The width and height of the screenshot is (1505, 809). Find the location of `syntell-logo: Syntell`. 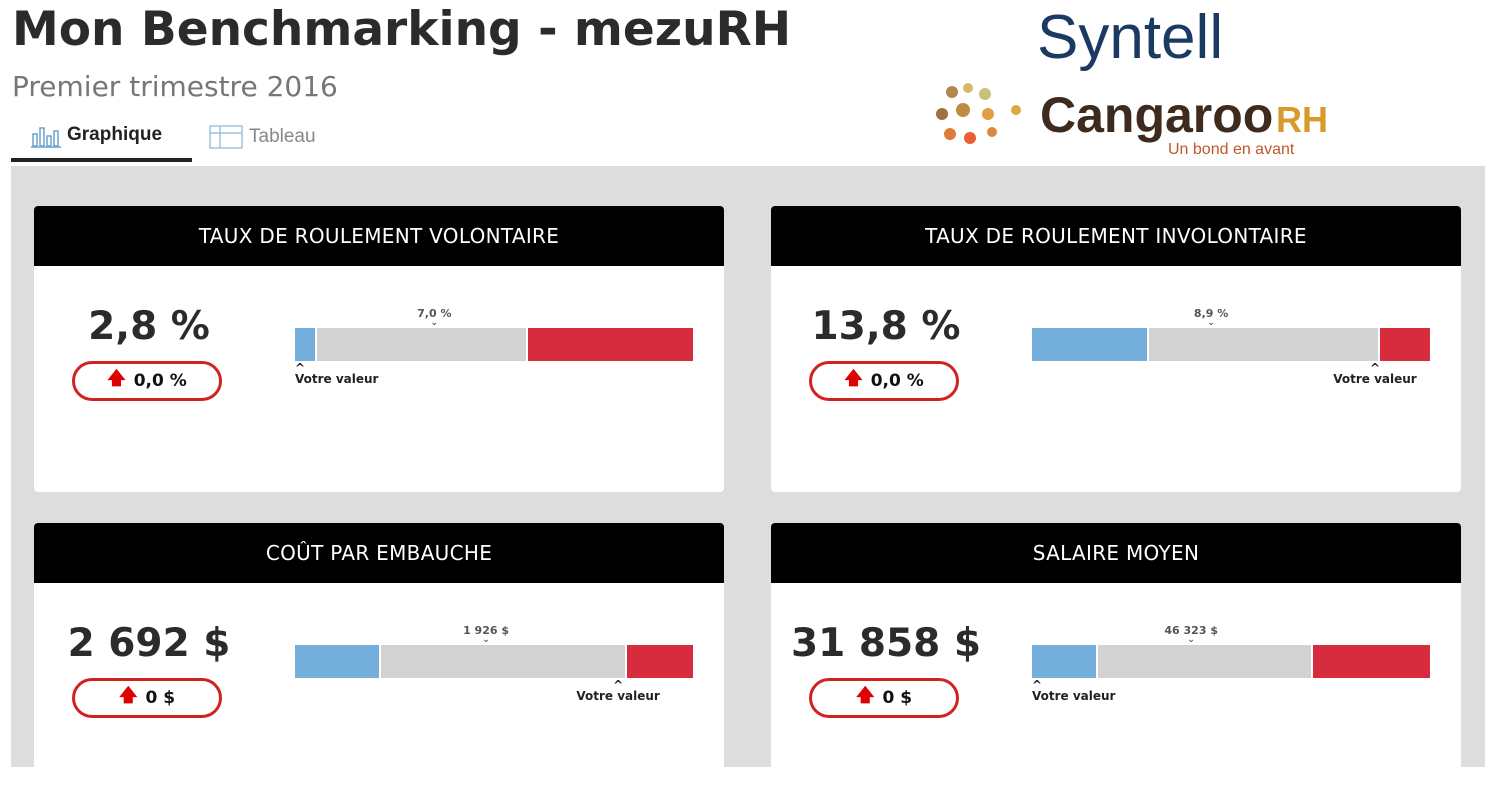

syntell-logo: Syntell is located at coordinates (1155, 42).